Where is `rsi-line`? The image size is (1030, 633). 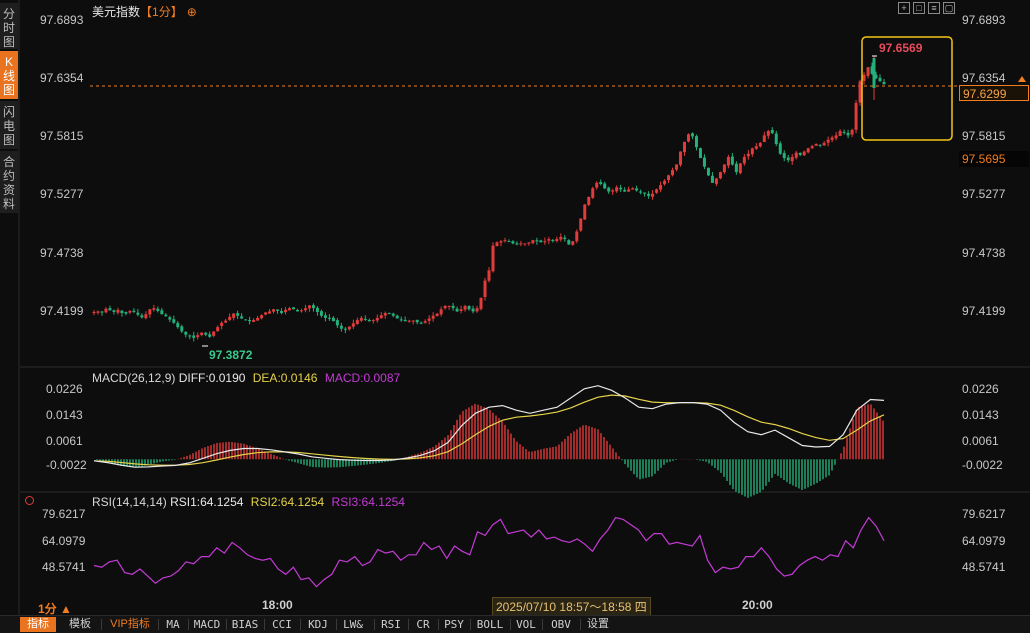
rsi-line is located at coordinates (489, 552).